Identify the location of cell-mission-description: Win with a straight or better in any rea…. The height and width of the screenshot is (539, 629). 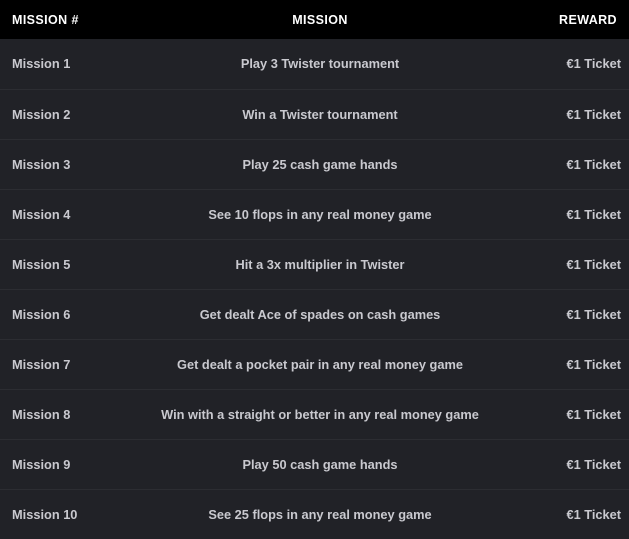
(320, 414).